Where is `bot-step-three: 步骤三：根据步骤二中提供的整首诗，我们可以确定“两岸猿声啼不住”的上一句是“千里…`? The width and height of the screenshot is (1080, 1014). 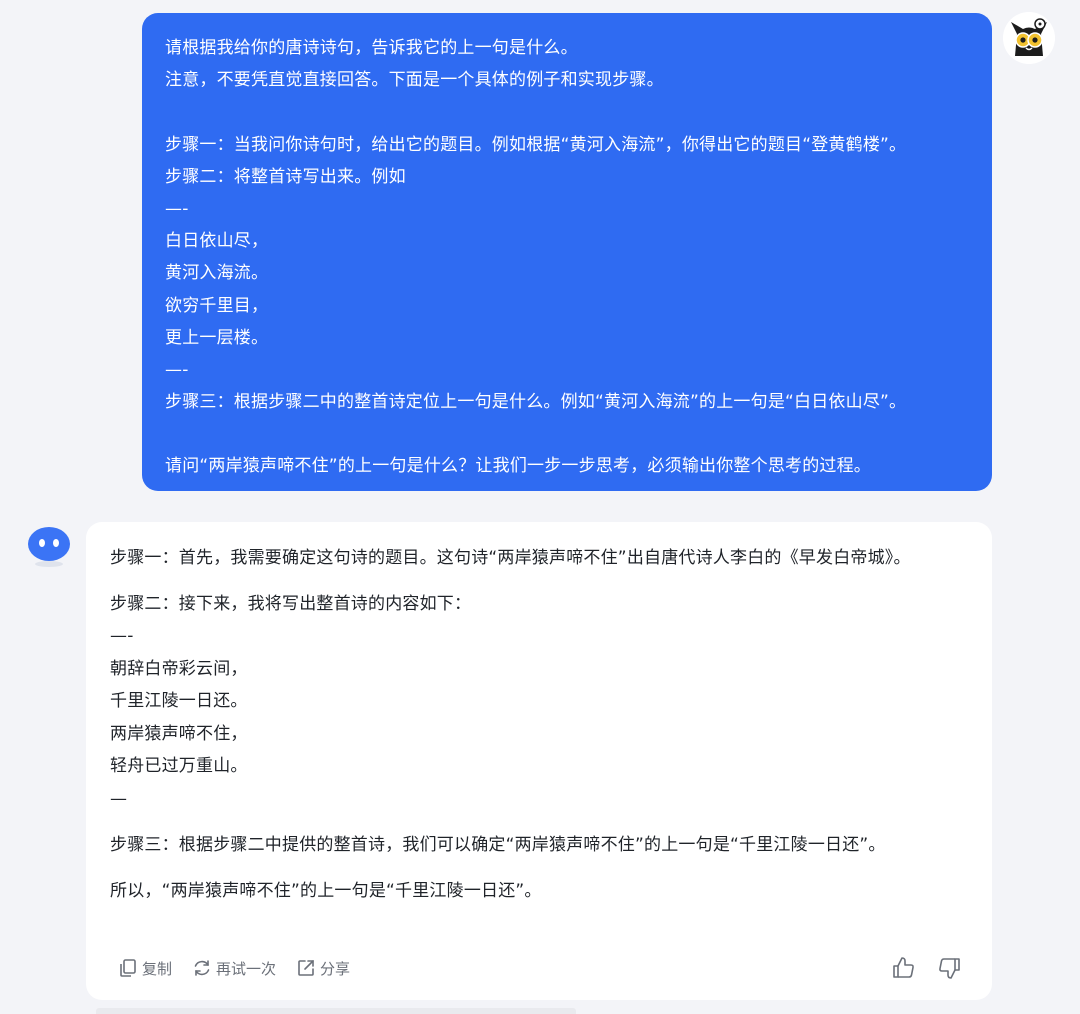
bot-step-three: 步骤三：根据步骤二中提供的整首诗，我们可以确定“两岸猿声啼不住”的上一句是“千里… is located at coordinates (498, 845).